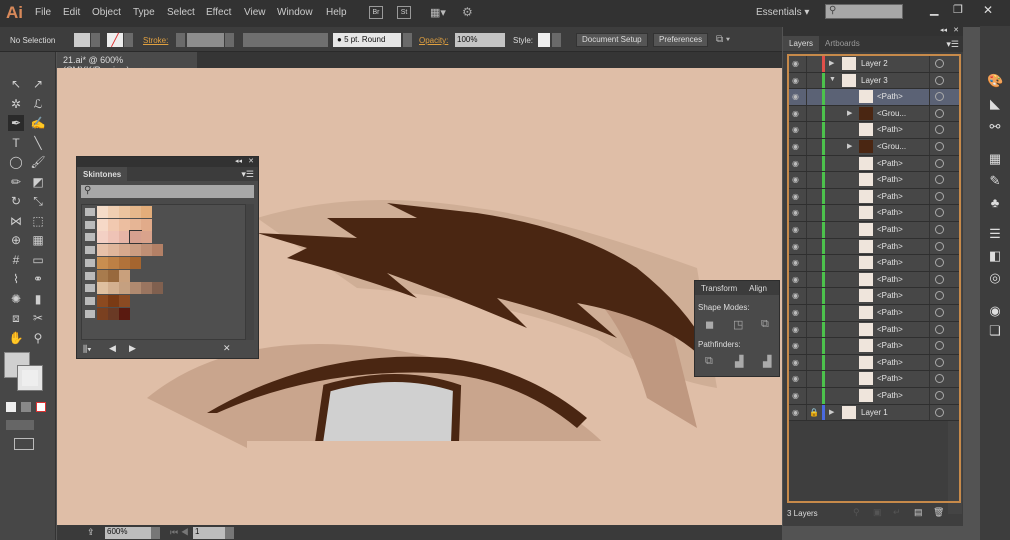  Describe the element at coordinates (16, 279) in the screenshot. I see `eyedropper-tool-icon: ⌇` at that location.